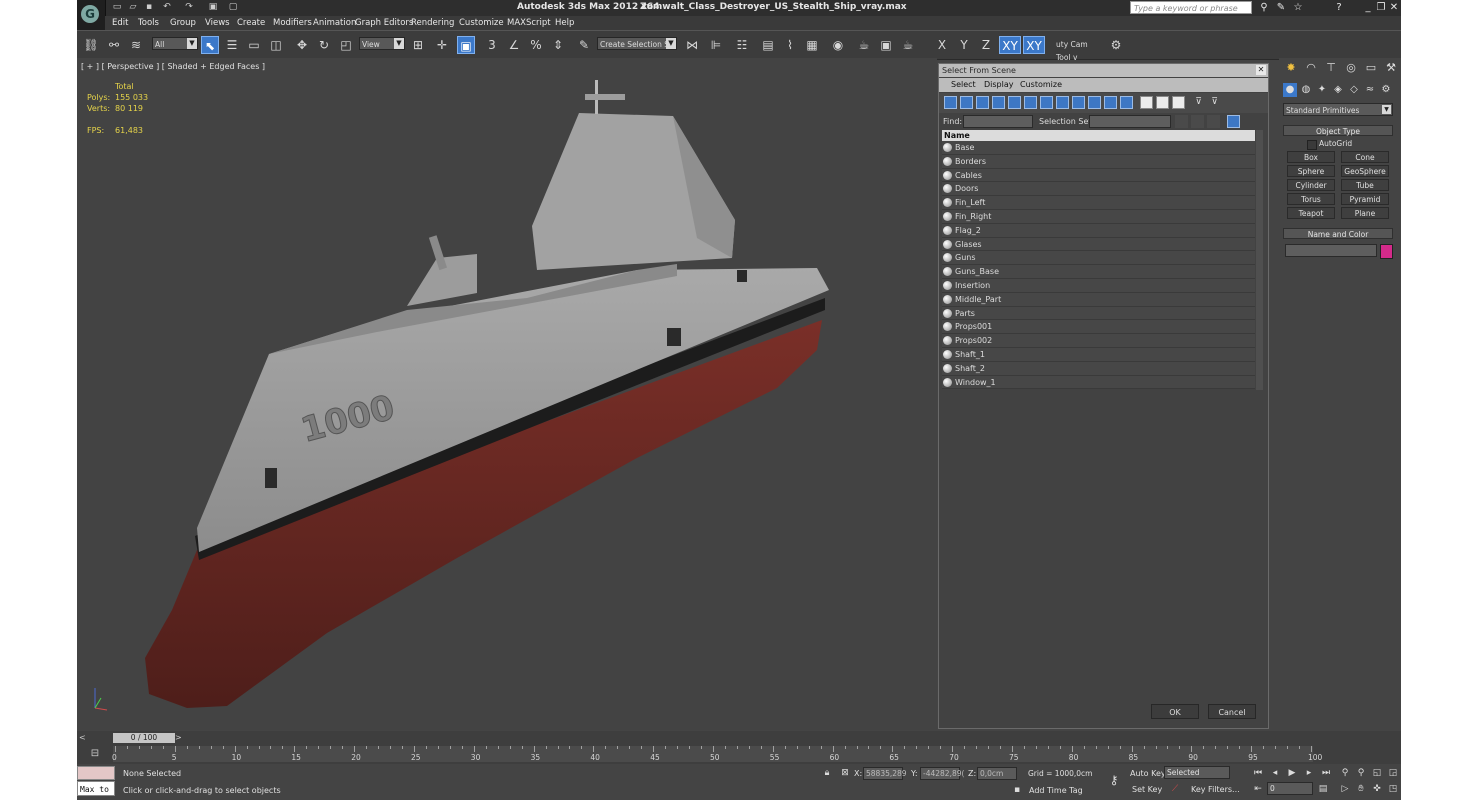 This screenshot has width=1480, height=800. Describe the element at coordinates (466, 45) in the screenshot. I see `keyboard-shortcut-override-icon: ▣` at that location.